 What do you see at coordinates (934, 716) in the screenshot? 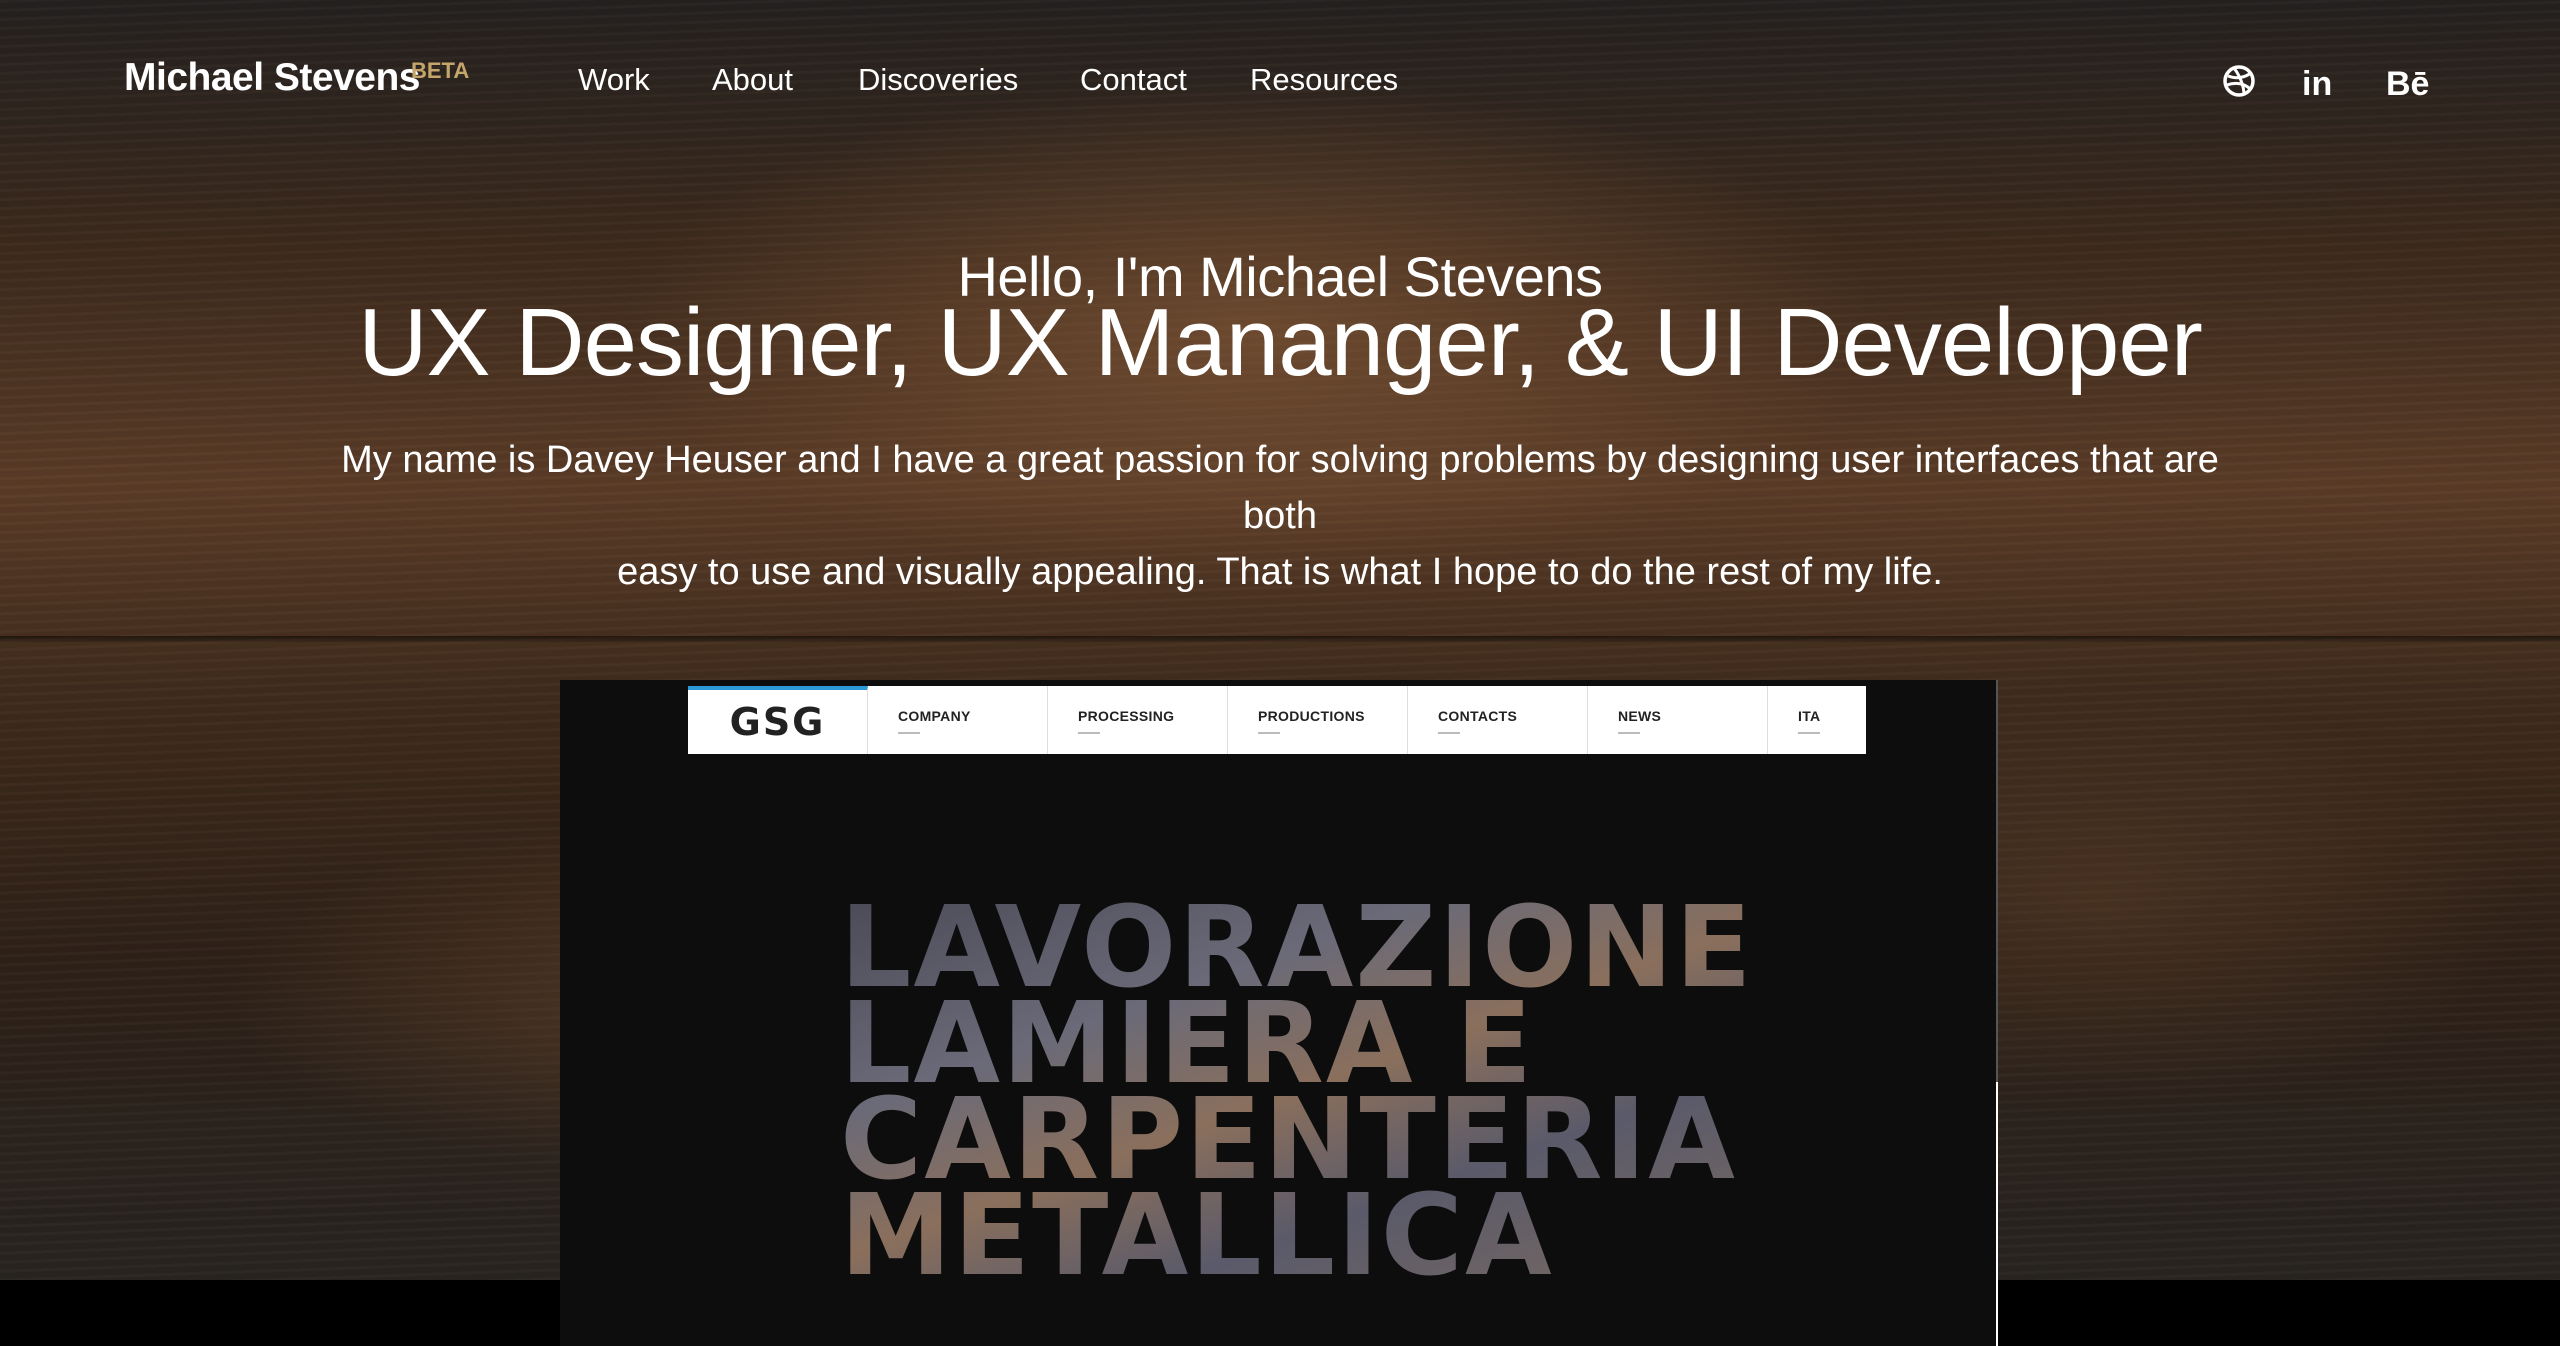
I see `showcase-nav-label: COMPANY` at bounding box center [934, 716].